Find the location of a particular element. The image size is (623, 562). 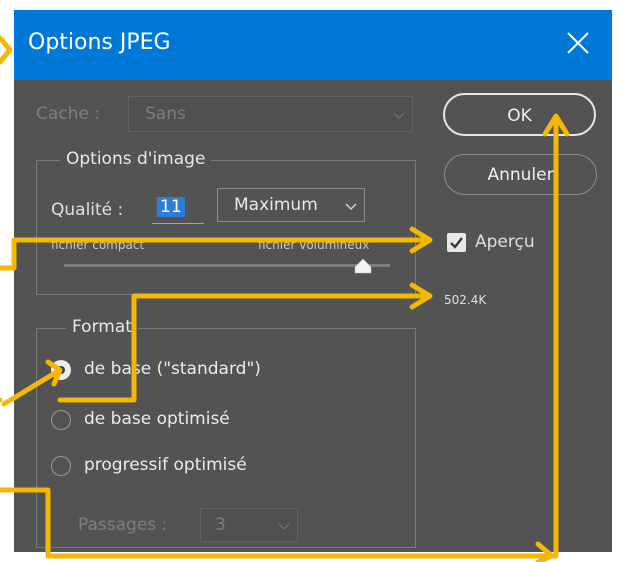

quality-input: 11 is located at coordinates (178, 209).